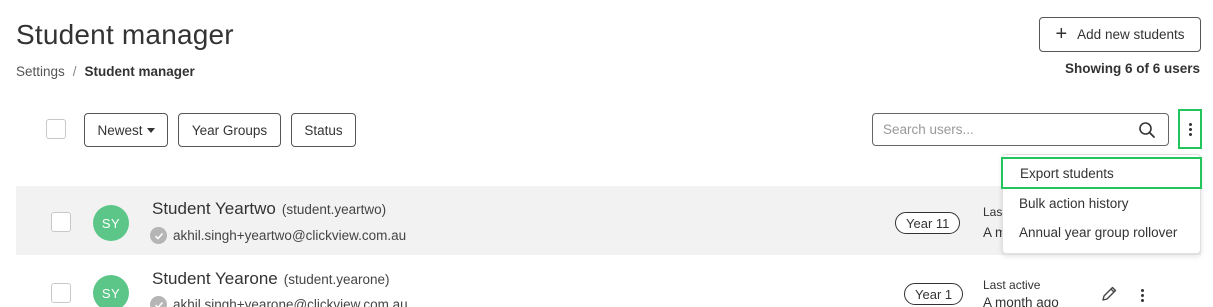 The height and width of the screenshot is (307, 1213). Describe the element at coordinates (1132, 68) in the screenshot. I see `showing-count: Showing 6 of 6 users` at that location.